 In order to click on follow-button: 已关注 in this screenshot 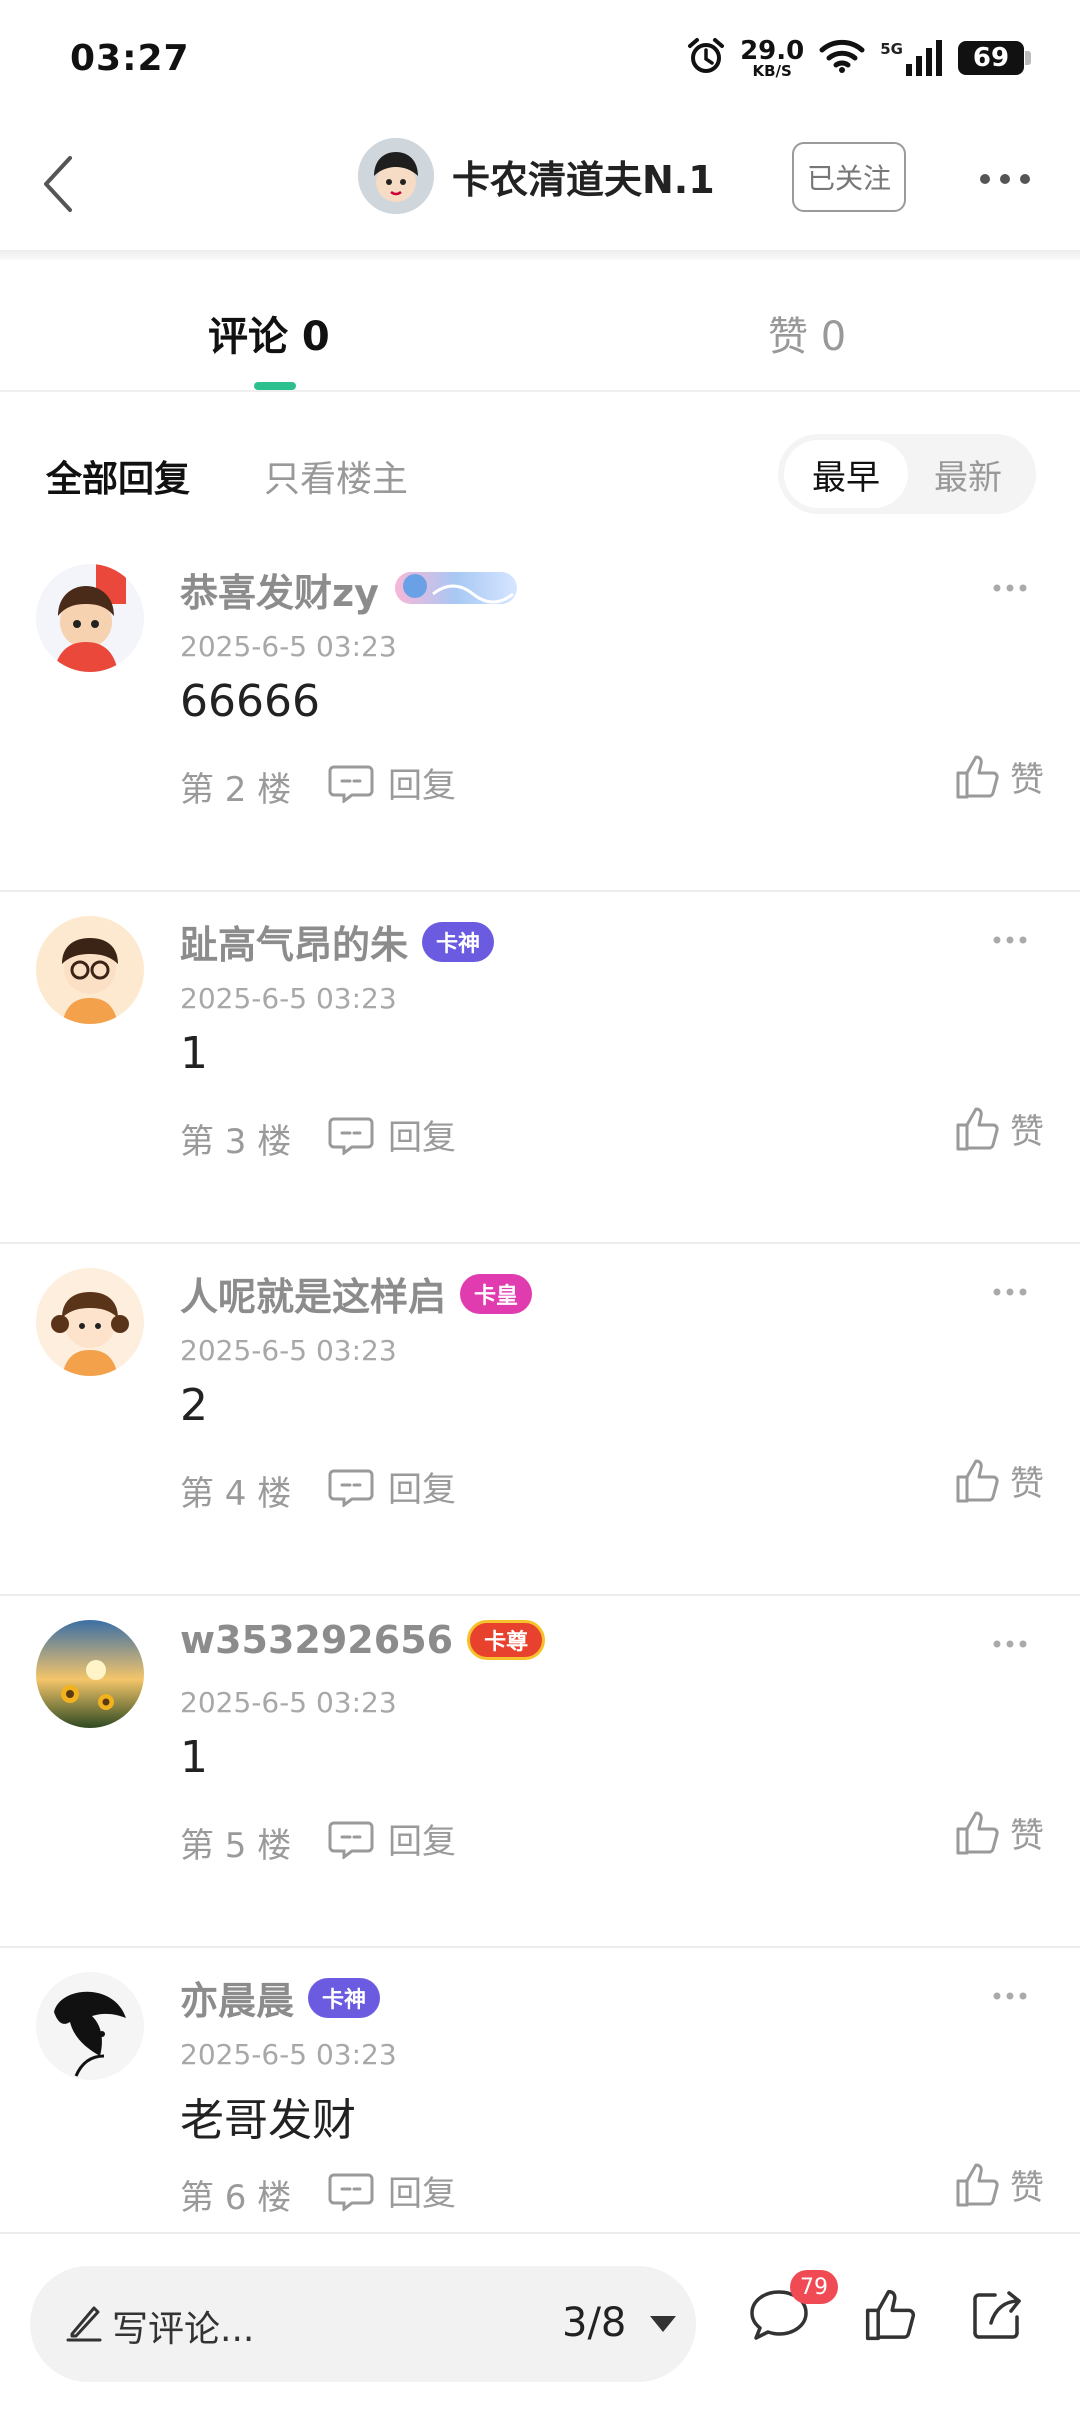, I will do `click(849, 177)`.